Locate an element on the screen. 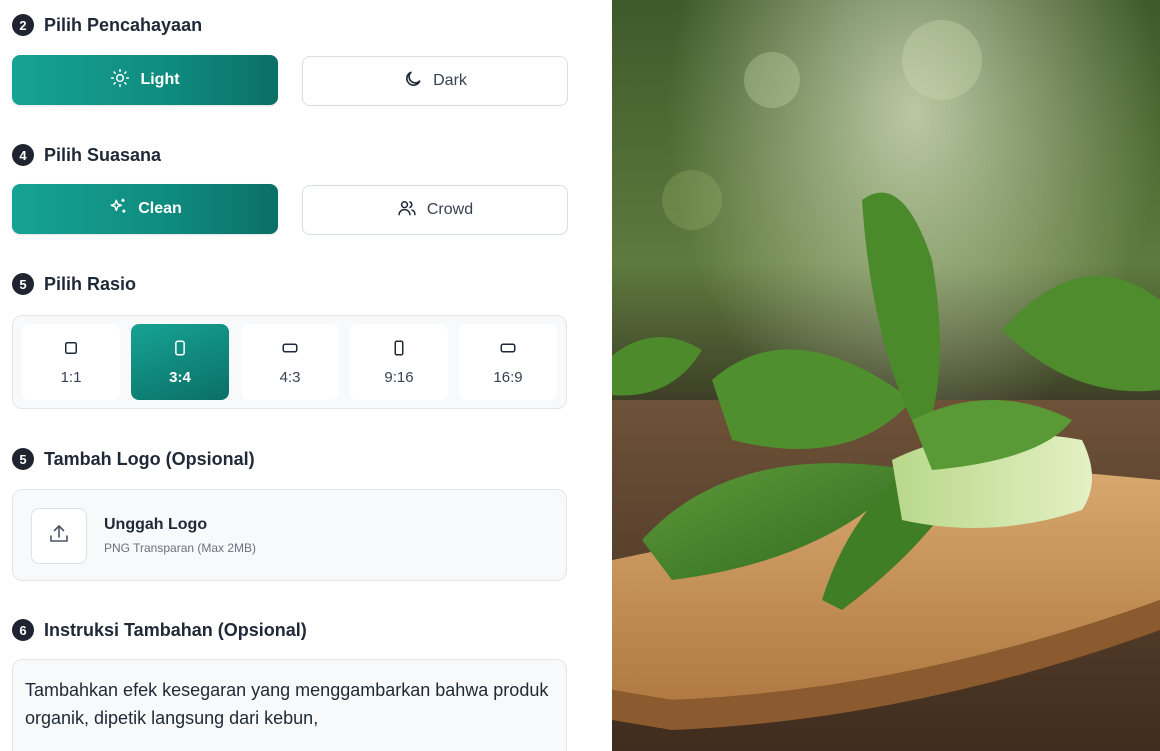 The height and width of the screenshot is (751, 1160). instructions-section-title: 6 Instruksi Tambahan (Opsional) is located at coordinates (159, 630).